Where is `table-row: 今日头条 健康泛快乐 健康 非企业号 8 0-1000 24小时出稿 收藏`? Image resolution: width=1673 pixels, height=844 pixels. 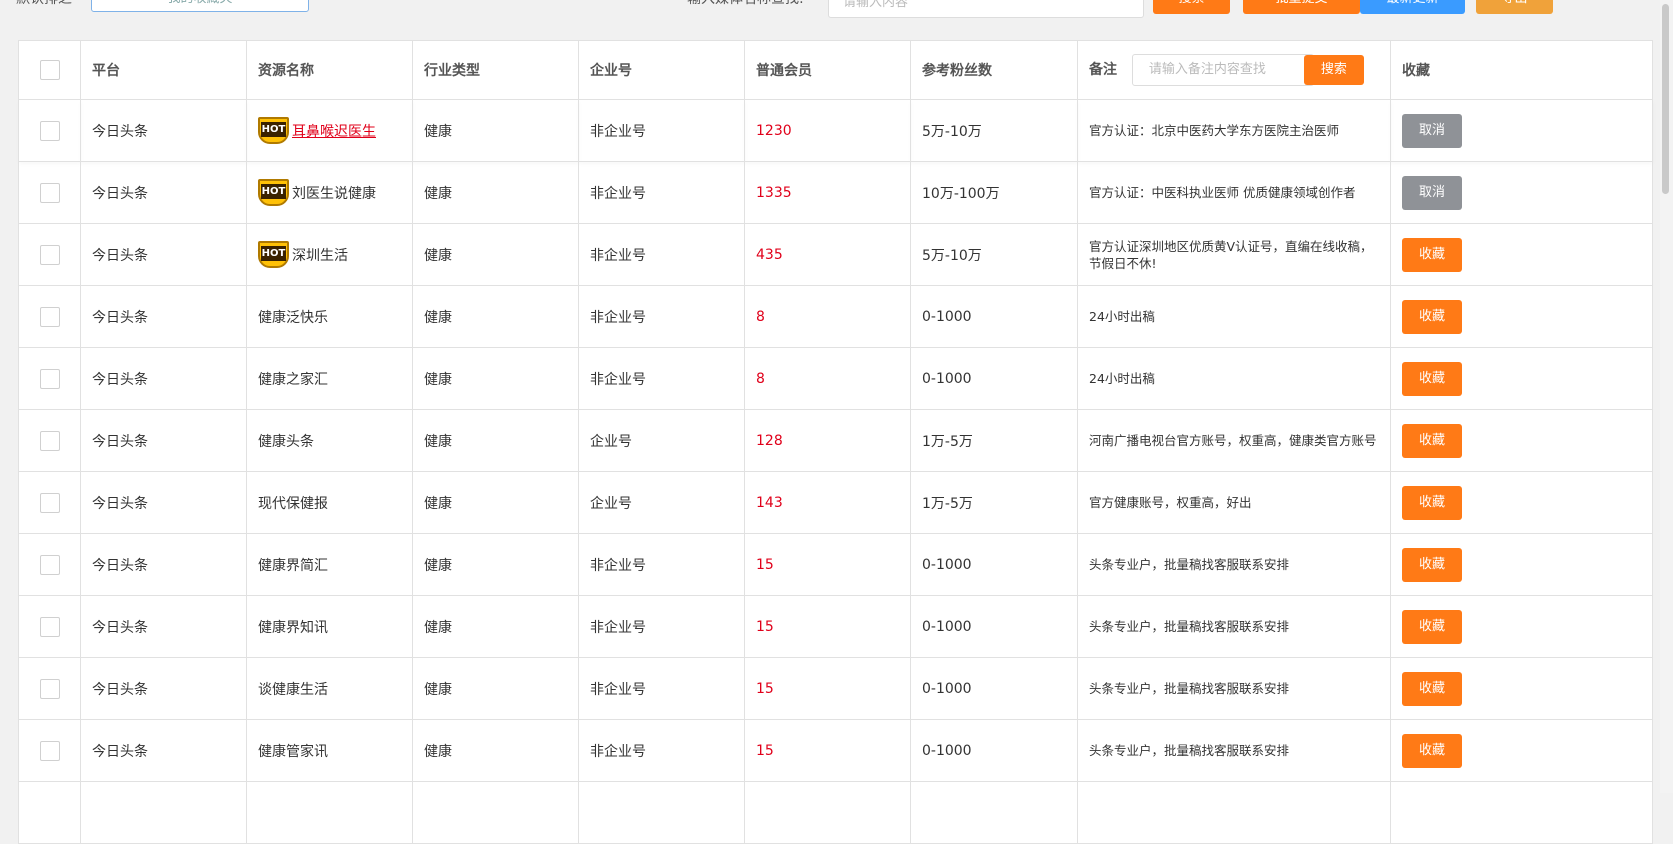
table-row: 今日头条 健康泛快乐 健康 非企业号 8 0-1000 24小时出稿 收藏 is located at coordinates (835, 316).